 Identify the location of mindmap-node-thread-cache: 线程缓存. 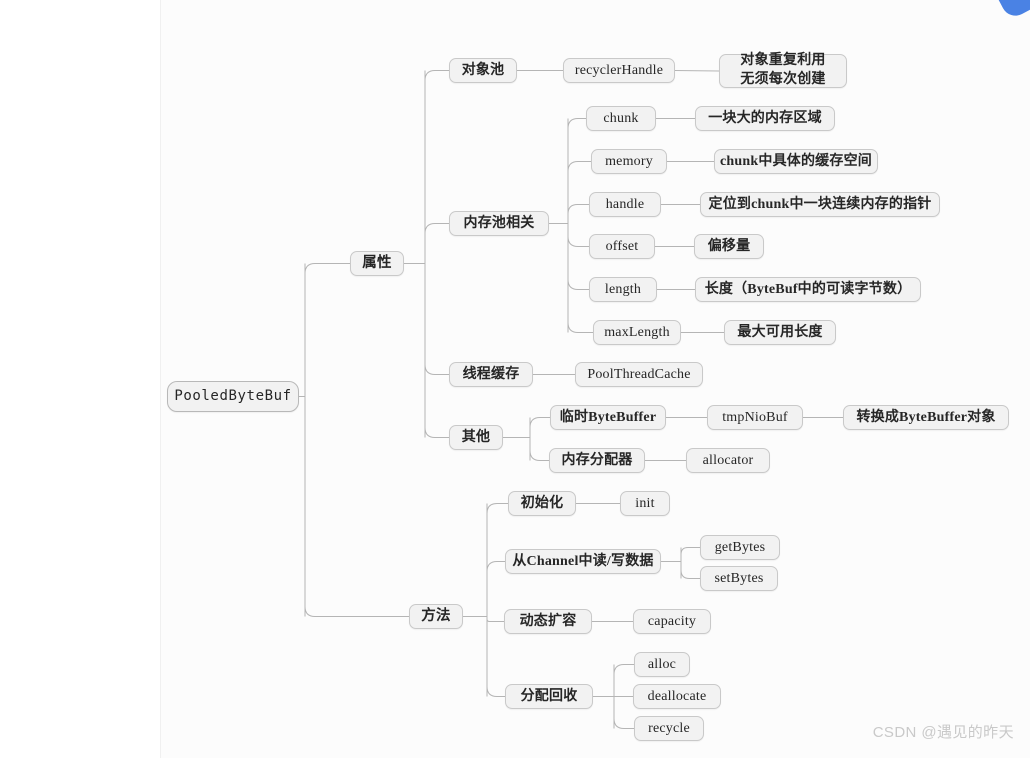
(491, 374).